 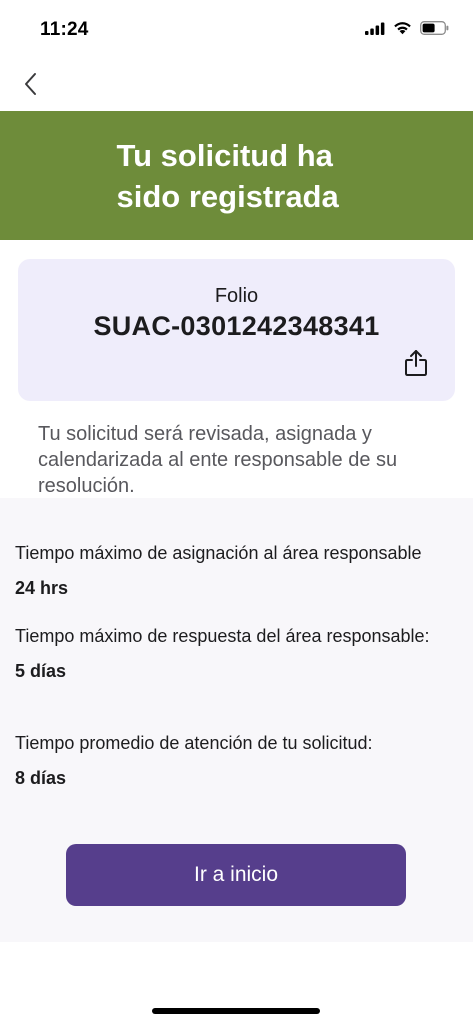 I want to click on status-icons, so click(x=407, y=28).